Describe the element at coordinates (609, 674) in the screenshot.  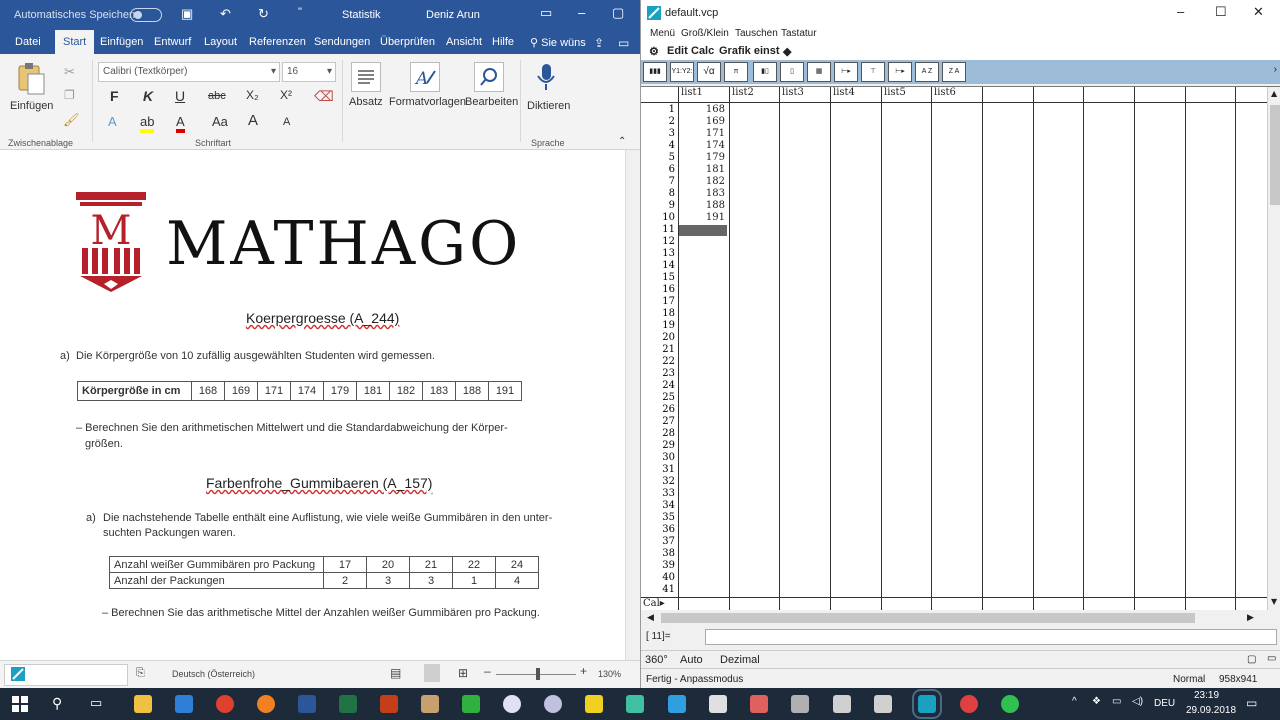
I see `zoom-level: 130%` at that location.